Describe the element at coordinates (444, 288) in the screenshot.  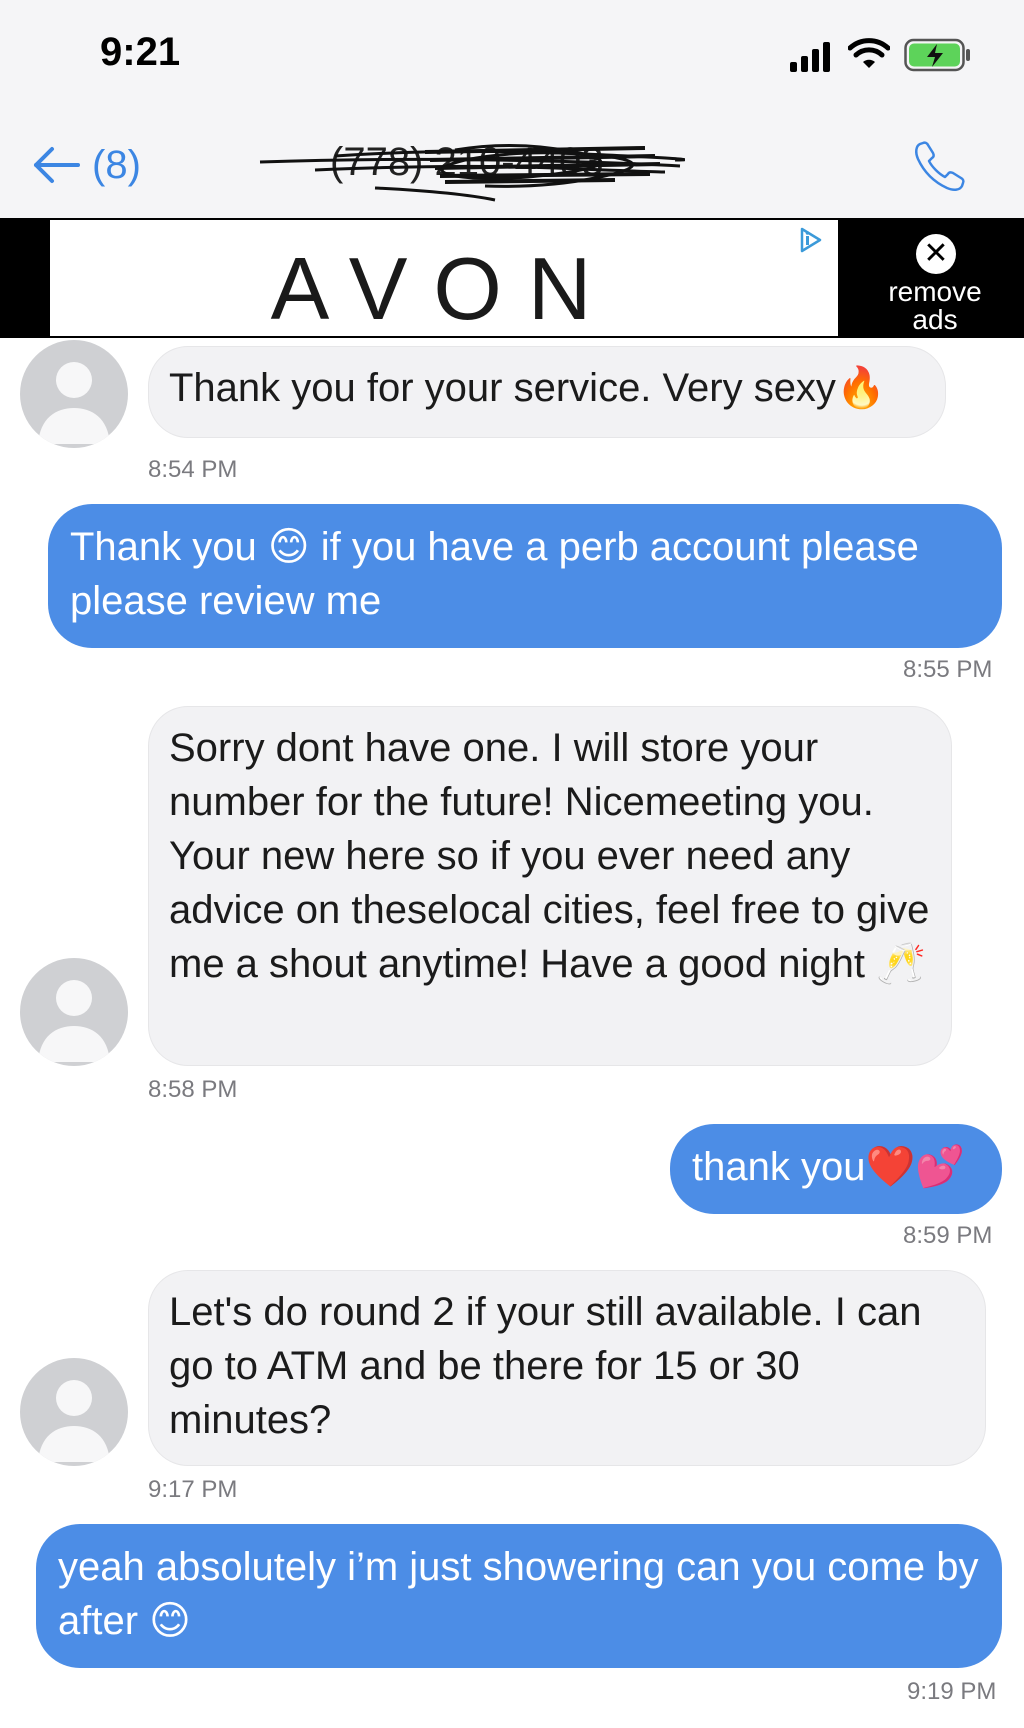
I see `ad-brand-logo: AVON` at that location.